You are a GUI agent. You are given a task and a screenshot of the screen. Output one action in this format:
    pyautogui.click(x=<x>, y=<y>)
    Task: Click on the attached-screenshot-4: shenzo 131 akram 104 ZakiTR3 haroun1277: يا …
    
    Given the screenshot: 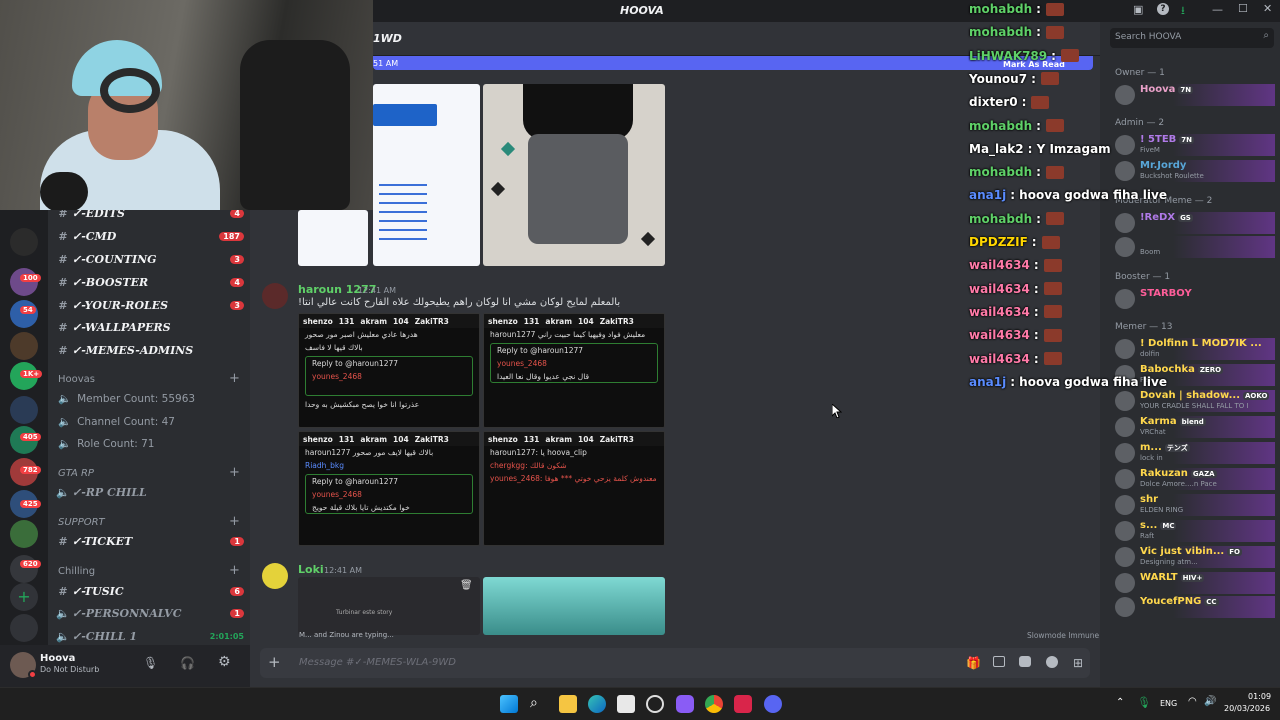 What is the action you would take?
    pyautogui.click(x=574, y=488)
    